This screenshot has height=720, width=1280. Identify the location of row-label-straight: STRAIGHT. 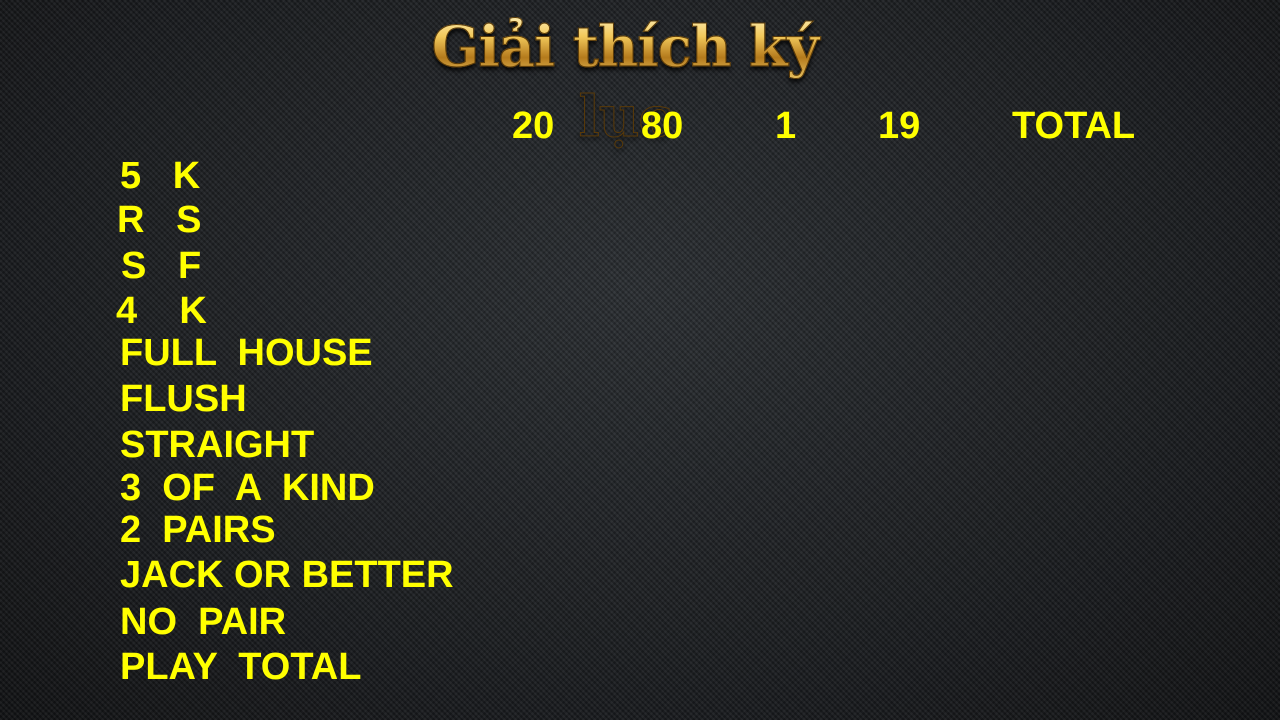
(217, 445).